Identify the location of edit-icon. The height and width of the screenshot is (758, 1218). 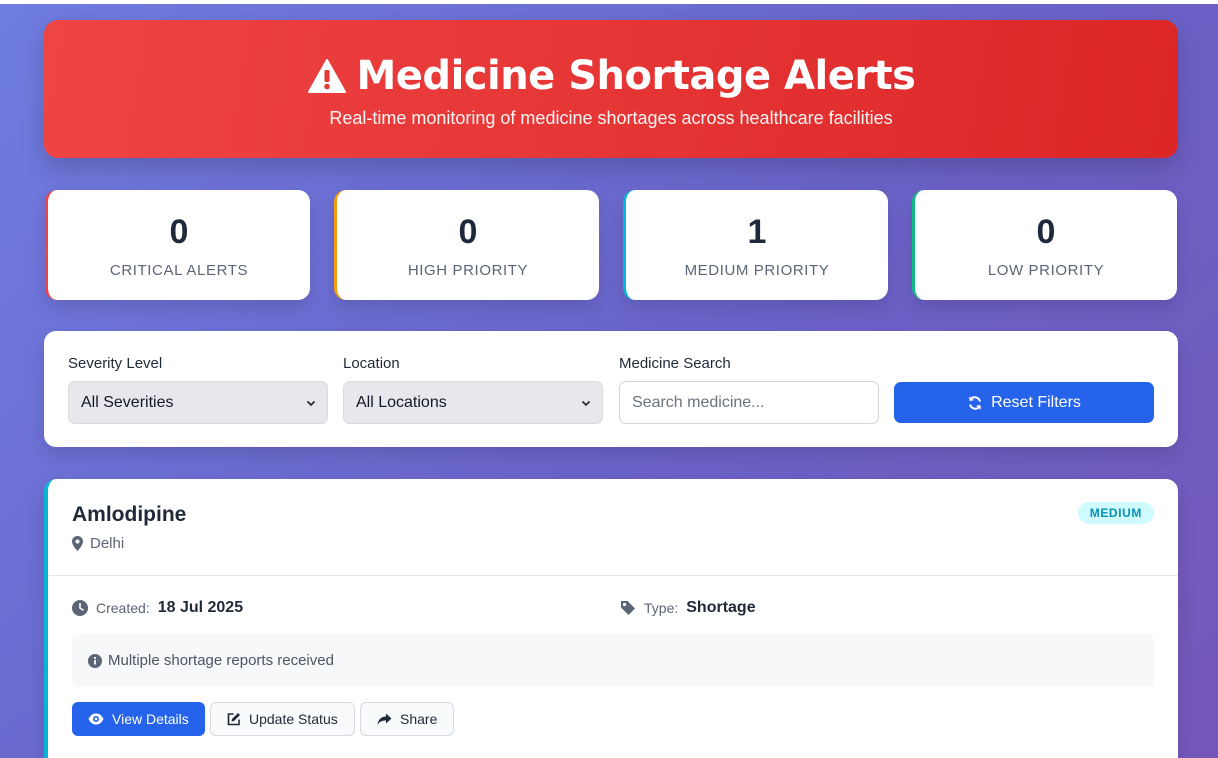
(234, 719).